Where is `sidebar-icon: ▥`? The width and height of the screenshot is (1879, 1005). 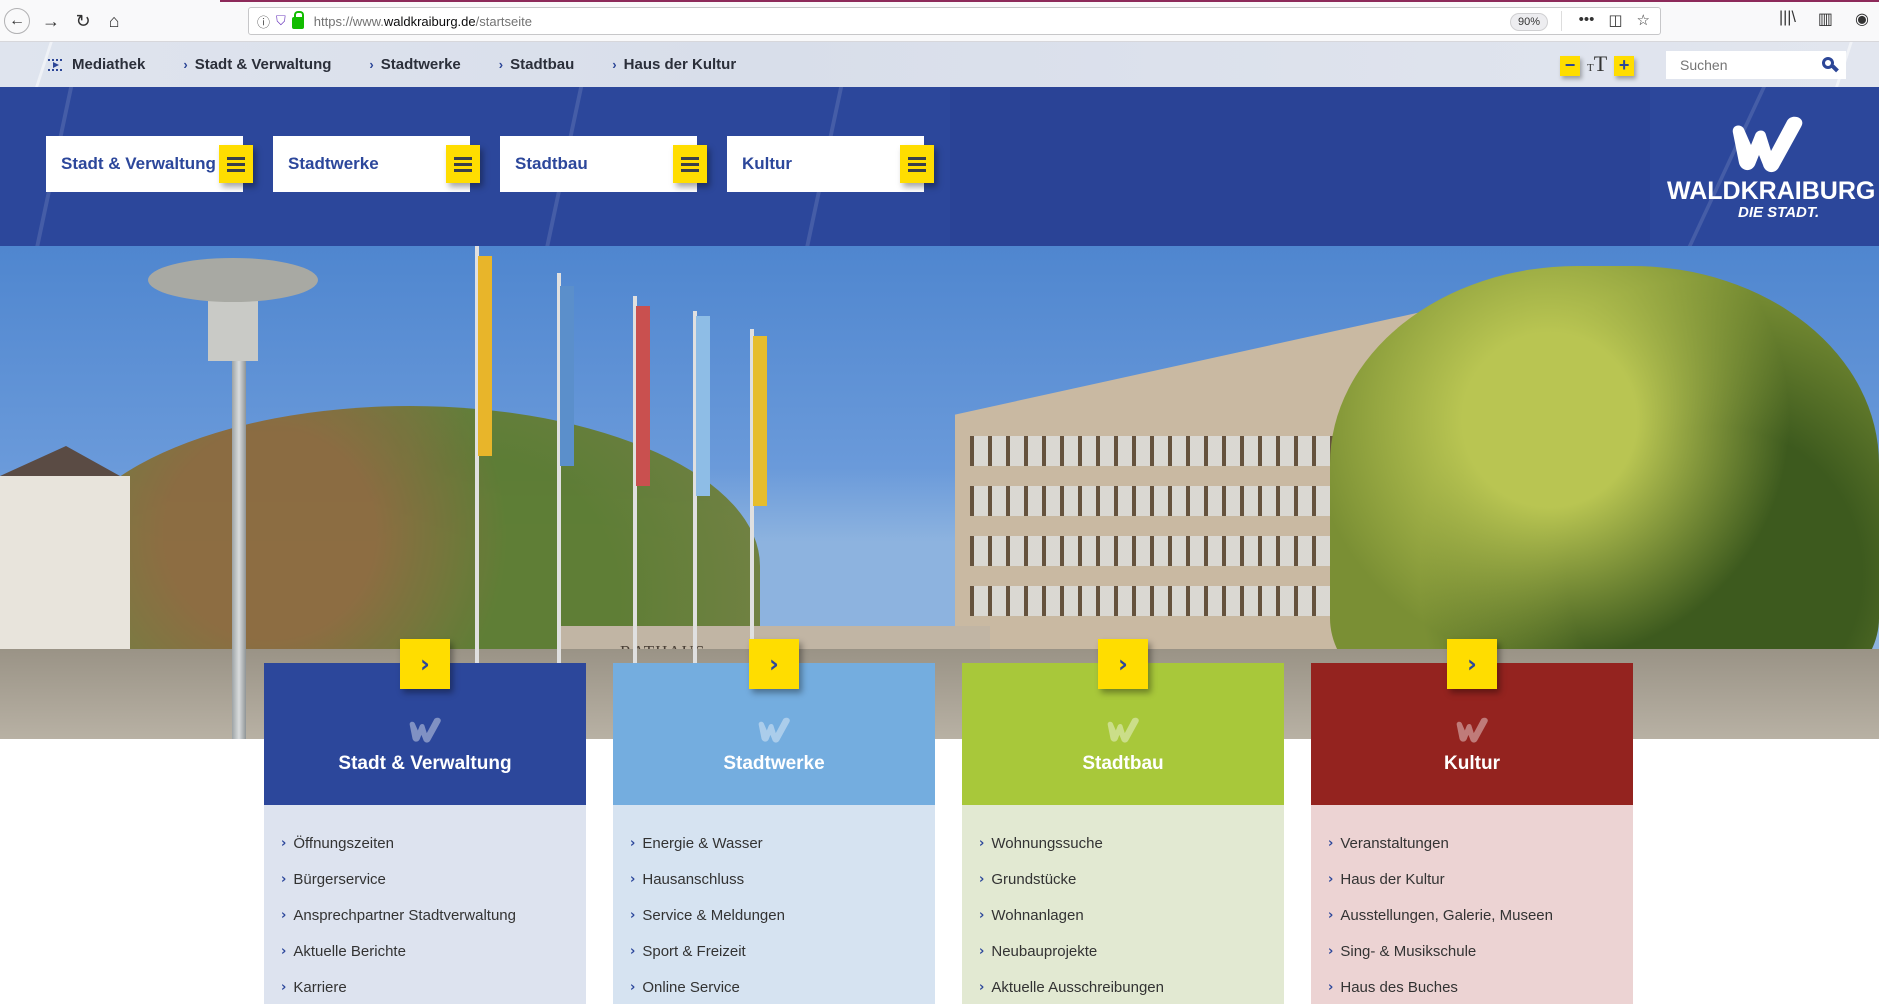
sidebar-icon: ▥ is located at coordinates (1825, 19).